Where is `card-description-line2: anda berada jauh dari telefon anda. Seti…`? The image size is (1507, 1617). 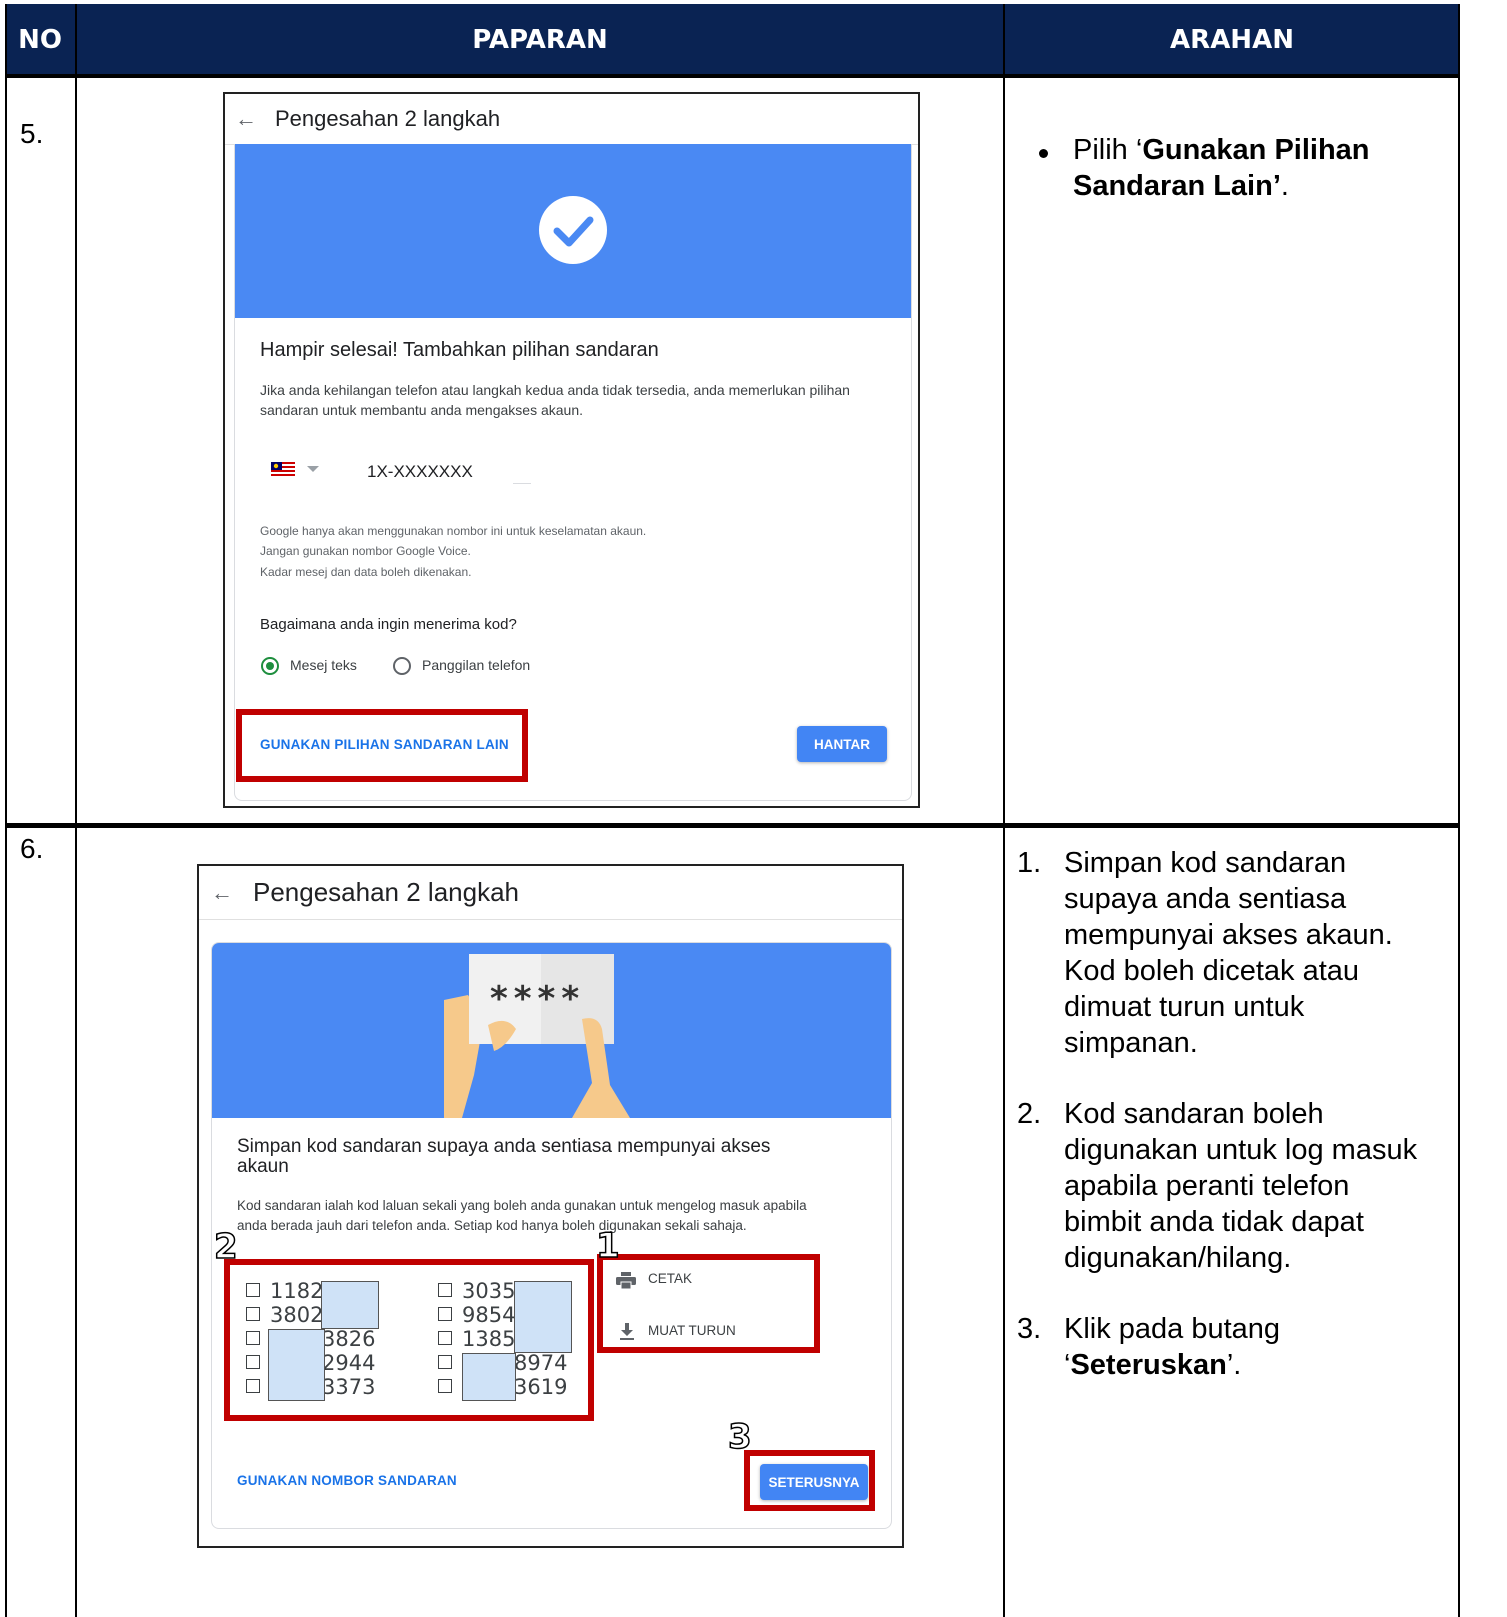 card-description-line2: anda berada jauh dari telefon anda. Seti… is located at coordinates (492, 1225).